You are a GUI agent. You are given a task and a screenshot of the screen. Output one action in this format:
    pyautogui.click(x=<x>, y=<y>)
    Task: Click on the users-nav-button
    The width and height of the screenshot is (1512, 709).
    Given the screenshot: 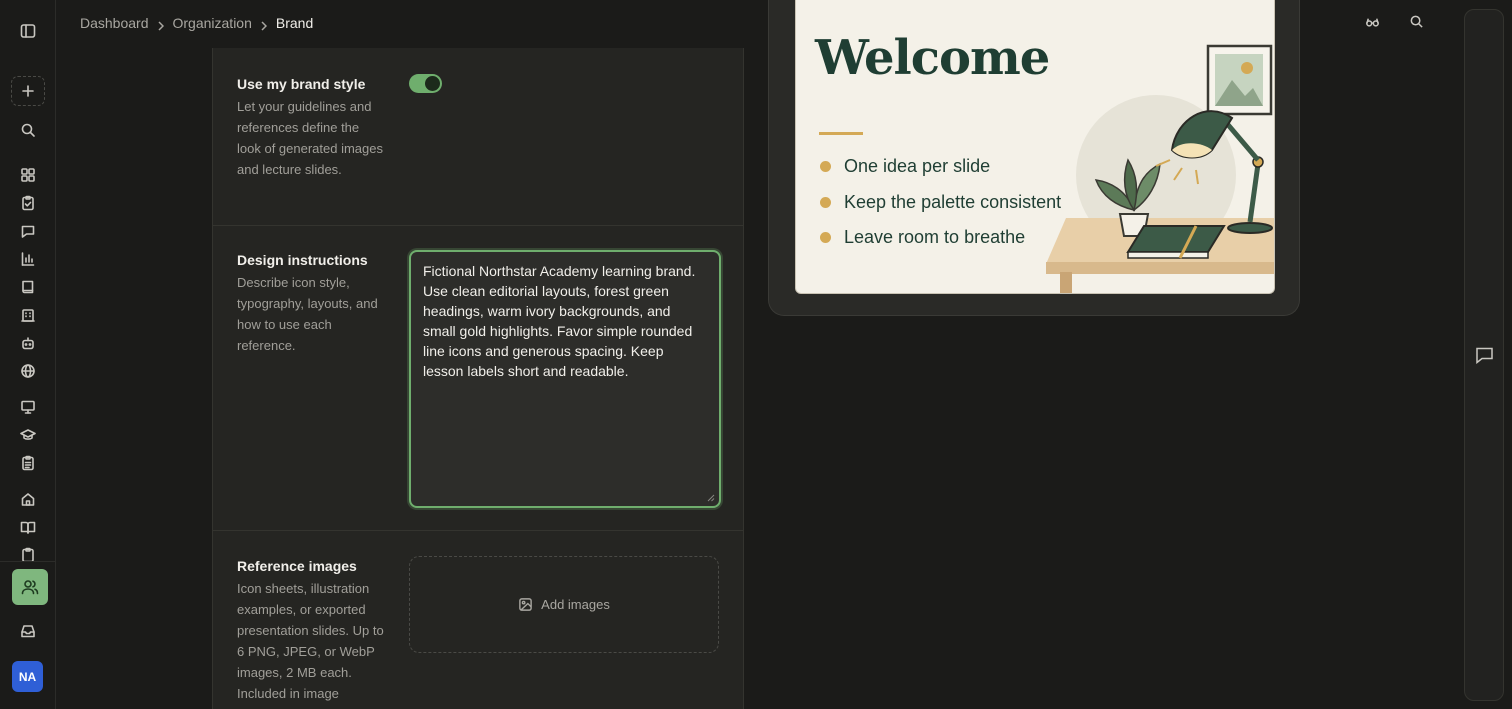 What is the action you would take?
    pyautogui.click(x=30, y=587)
    